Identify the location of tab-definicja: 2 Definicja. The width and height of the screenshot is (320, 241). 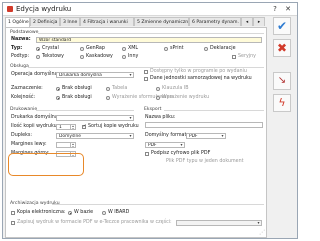
(45, 21).